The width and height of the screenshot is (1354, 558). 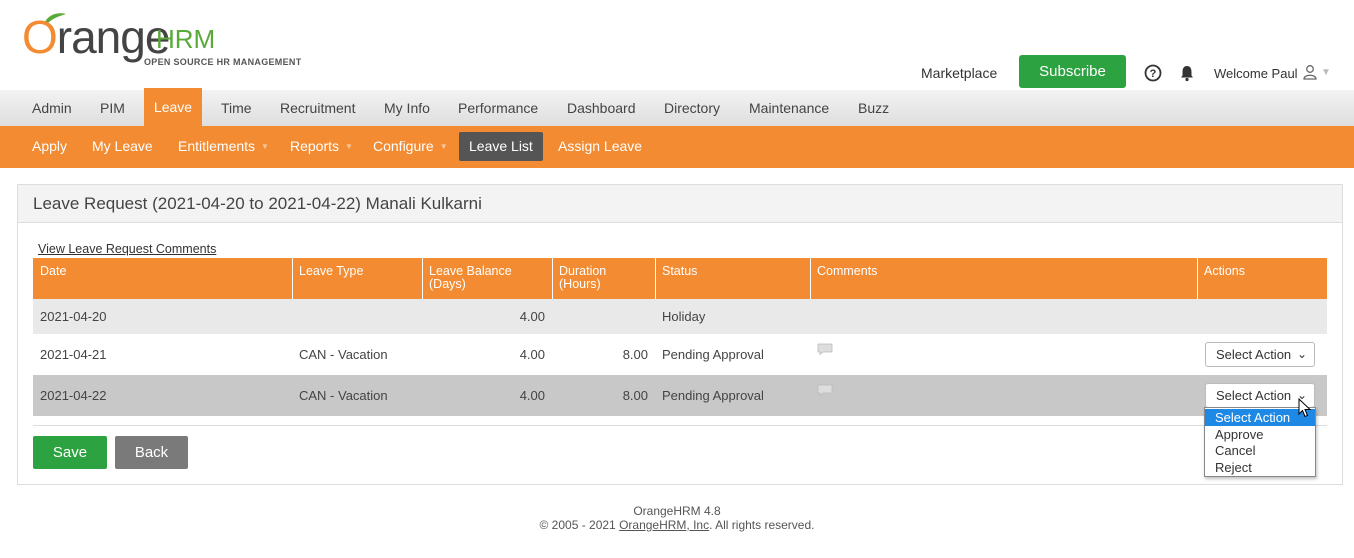 I want to click on col-date: Date, so click(x=53, y=271).